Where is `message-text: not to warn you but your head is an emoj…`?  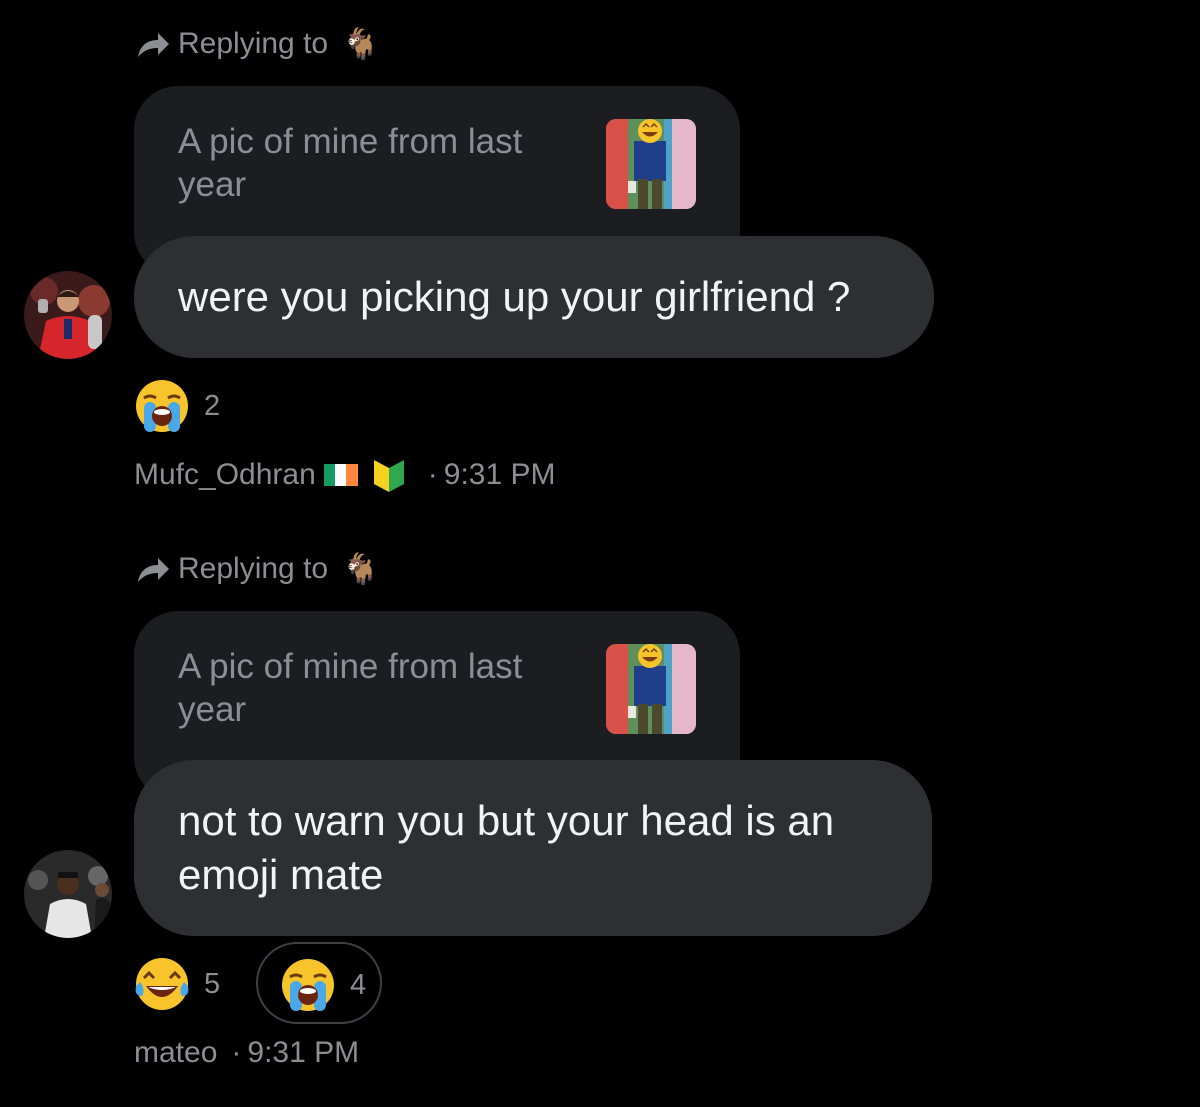
message-text: not to warn you but your head is an emoj… is located at coordinates (506, 847).